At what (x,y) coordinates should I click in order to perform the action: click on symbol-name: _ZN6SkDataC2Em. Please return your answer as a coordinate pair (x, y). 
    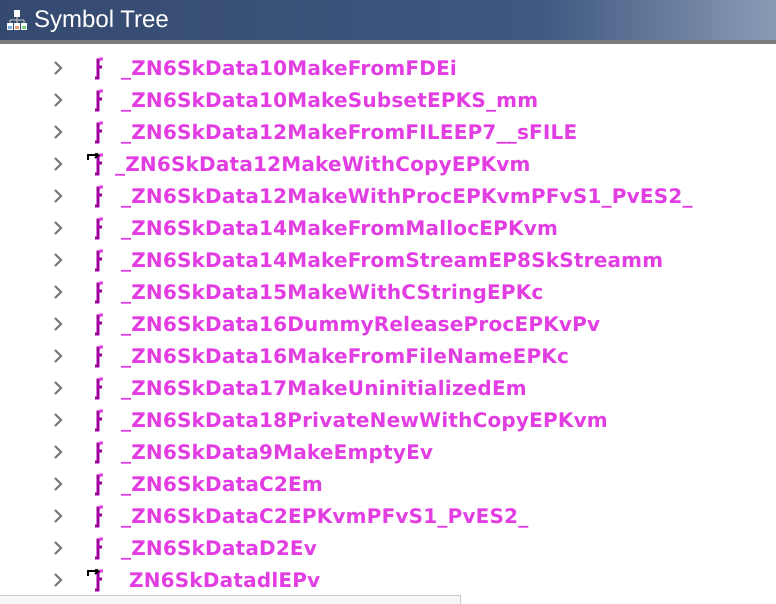
    Looking at the image, I should click on (222, 484).